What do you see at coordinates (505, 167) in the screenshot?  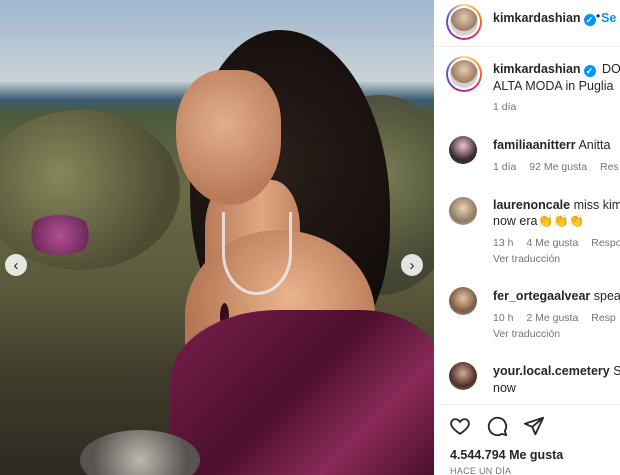 I see `comment-age: 1 día` at bounding box center [505, 167].